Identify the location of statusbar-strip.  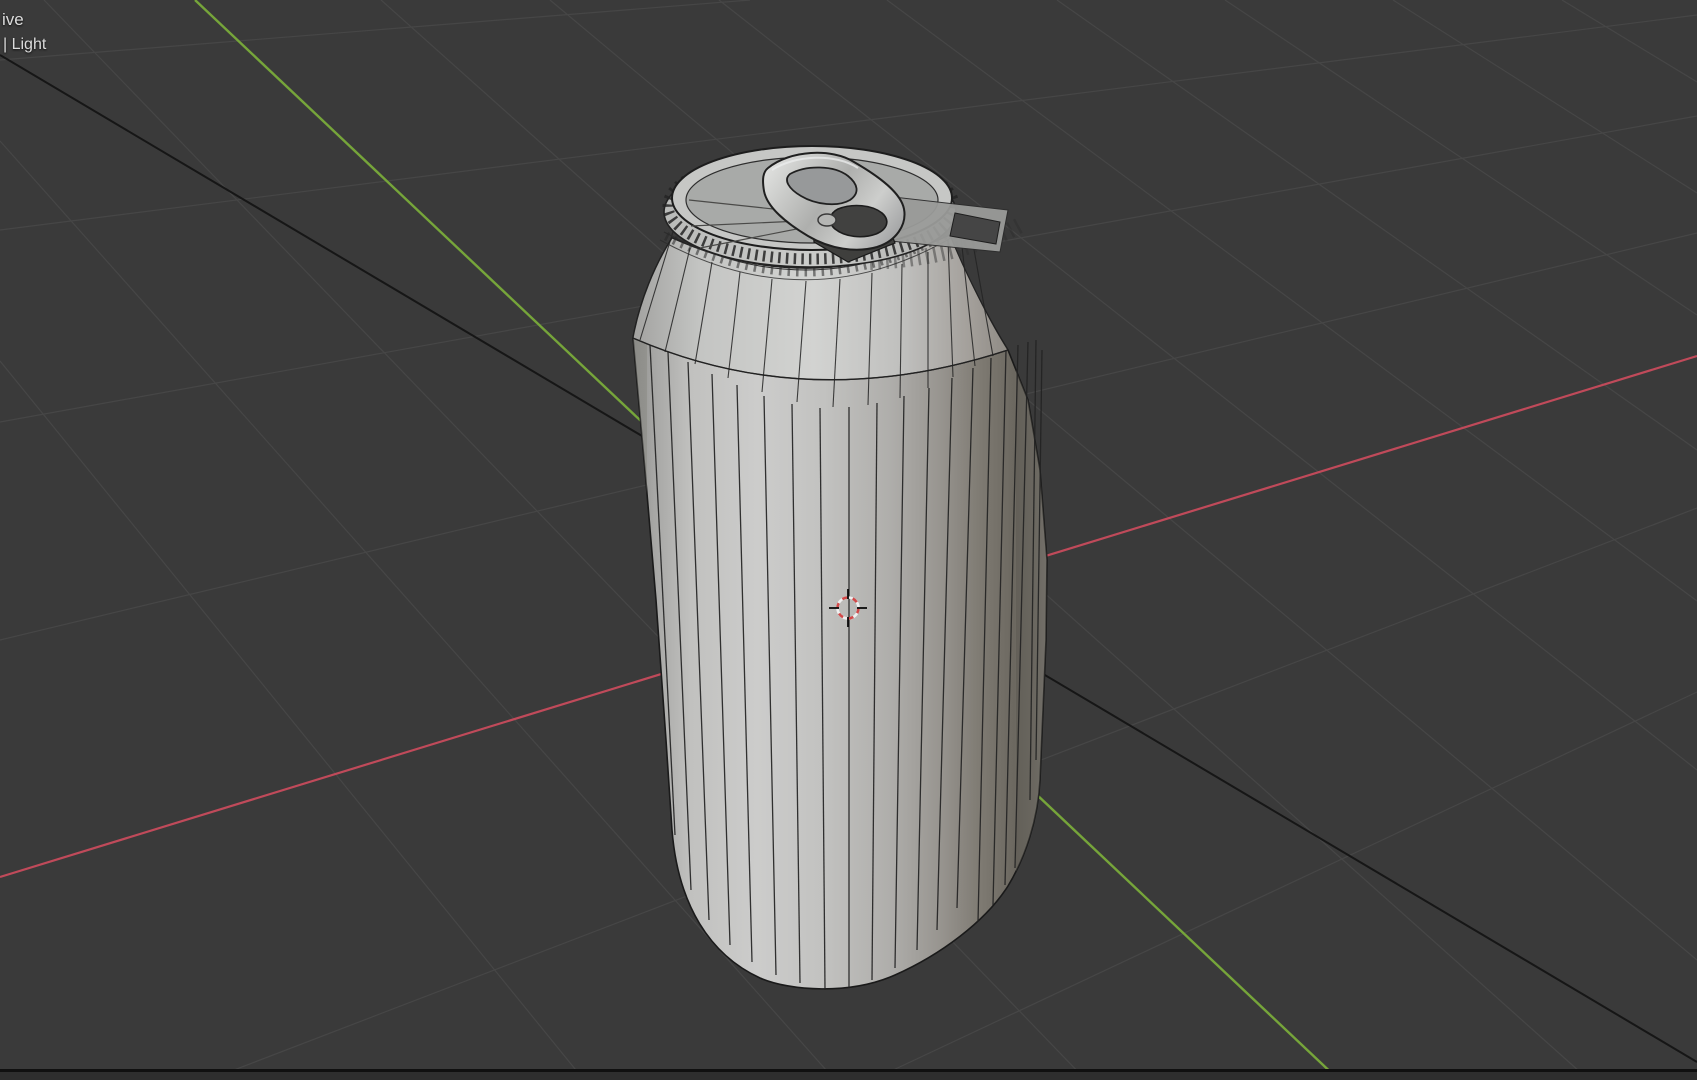
(848, 1076).